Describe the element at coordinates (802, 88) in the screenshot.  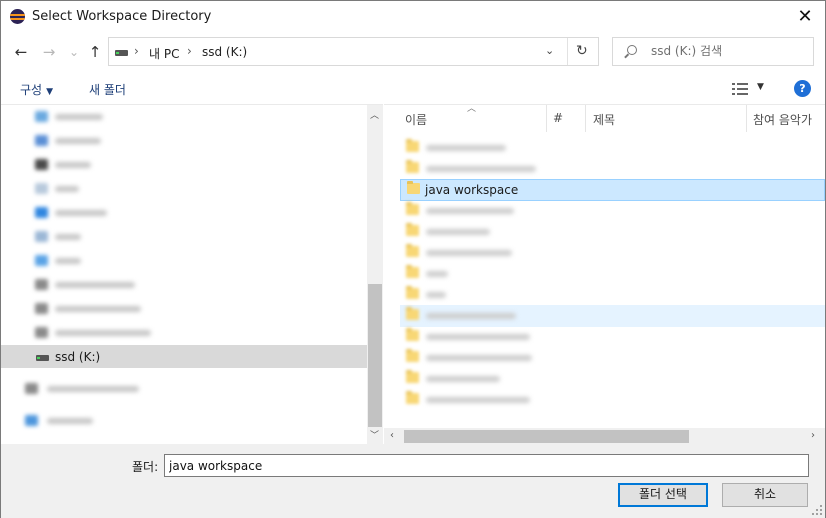
I see `help-icon: ?` at that location.